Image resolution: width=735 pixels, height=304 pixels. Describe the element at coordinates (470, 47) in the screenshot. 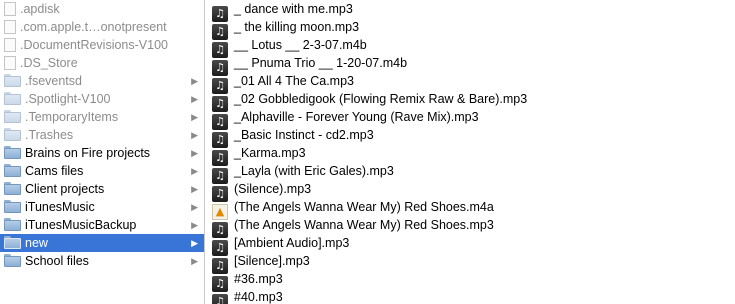

I see `file-item: ♫ __ Lotus __ 2-3-07.m4b` at that location.